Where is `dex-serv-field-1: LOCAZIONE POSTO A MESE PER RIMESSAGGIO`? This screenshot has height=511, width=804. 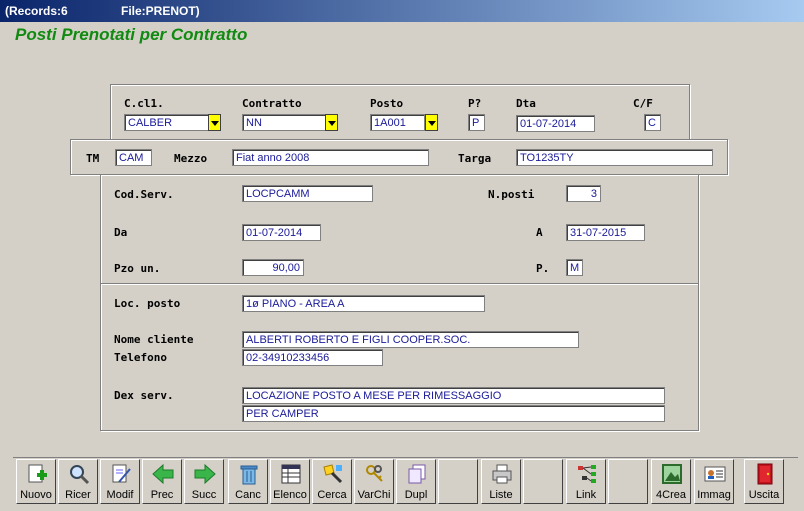
dex-serv-field-1: LOCAZIONE POSTO A MESE PER RIMESSAGGIO is located at coordinates (453, 395).